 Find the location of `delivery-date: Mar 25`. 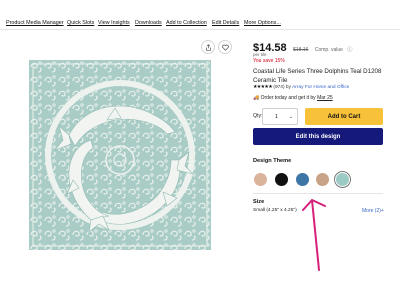

delivery-date: Mar 25 is located at coordinates (325, 98).